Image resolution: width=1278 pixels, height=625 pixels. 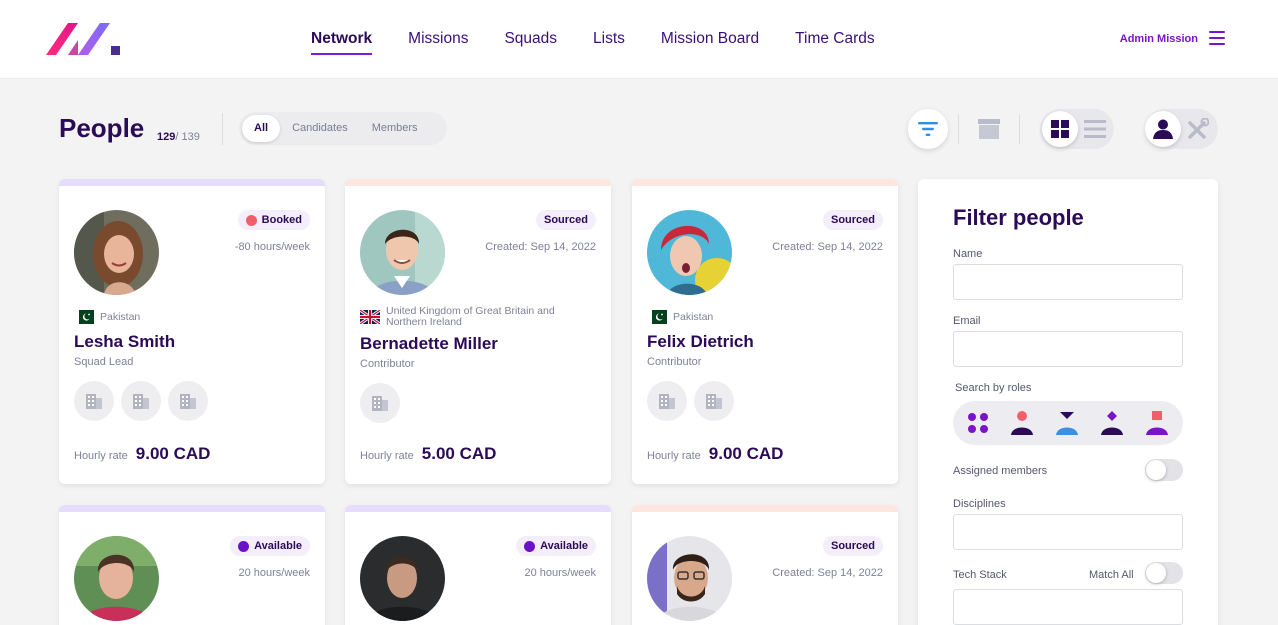 I want to click on view-toggle, so click(x=1077, y=129).